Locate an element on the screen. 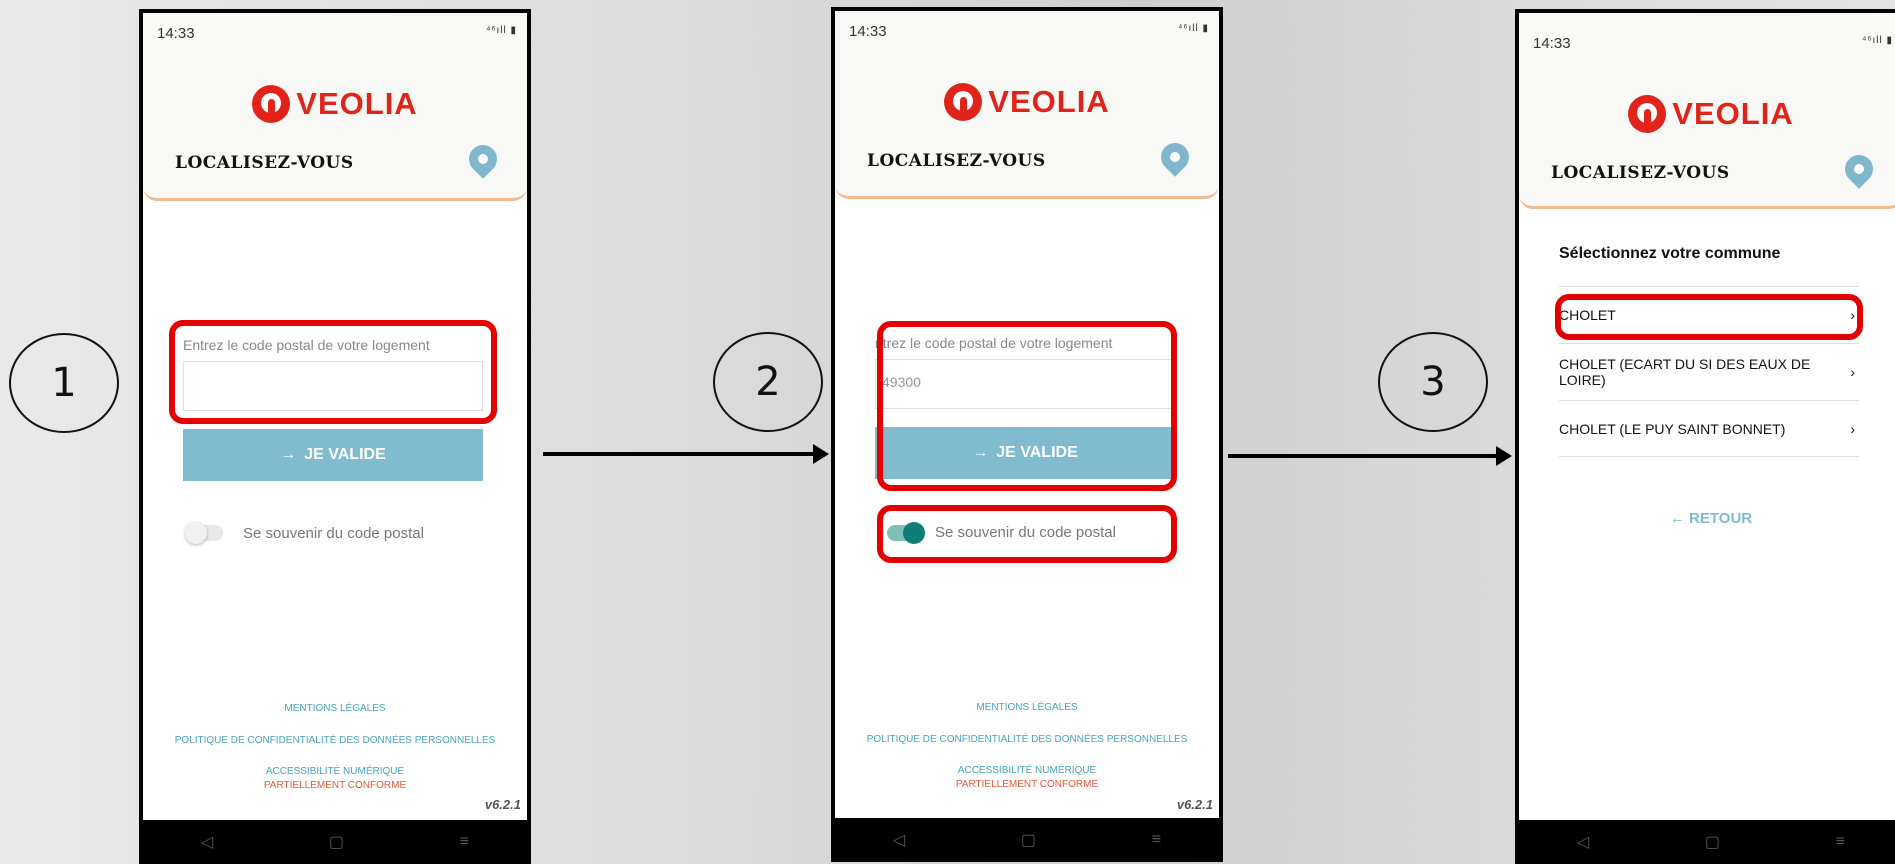  commune-name: CHOLET (ECART DU SI DES EAUX DE LOIRE) is located at coordinates (1685, 372).